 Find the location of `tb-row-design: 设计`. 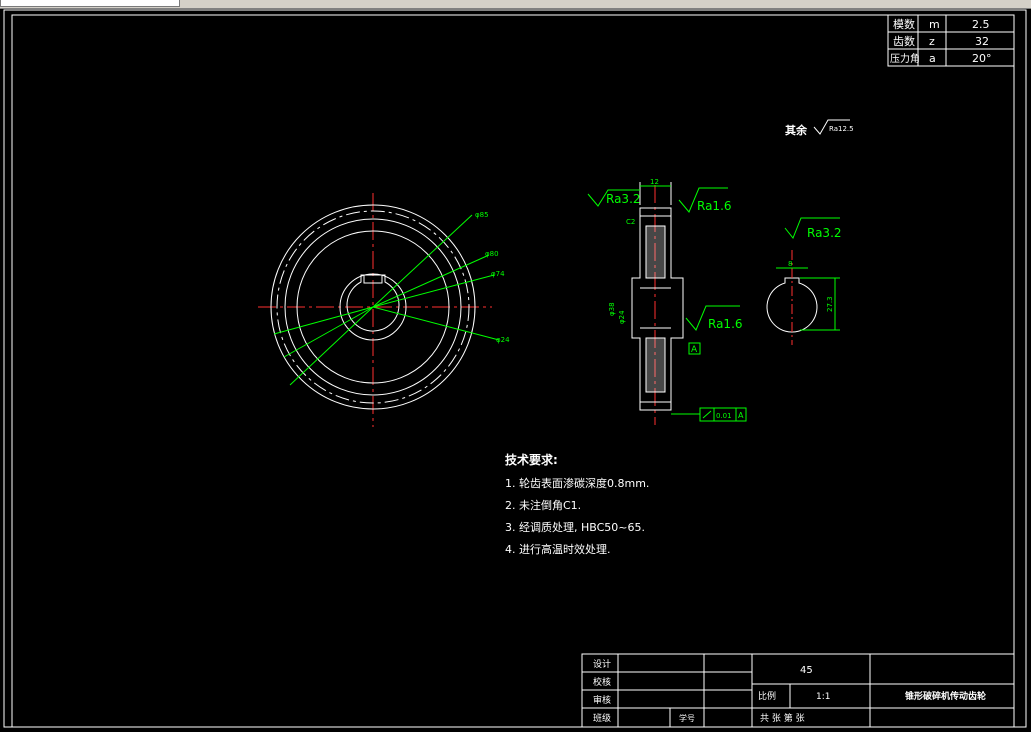

tb-row-design: 设计 is located at coordinates (602, 664).